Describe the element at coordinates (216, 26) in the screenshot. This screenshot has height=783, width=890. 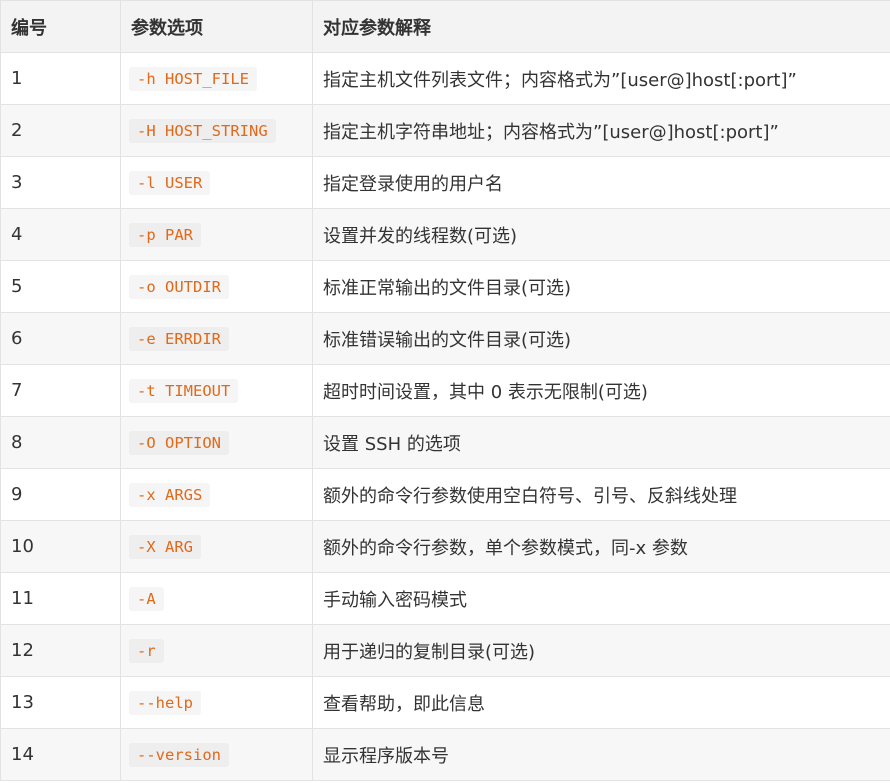
I see `header-option: 参数选项` at that location.